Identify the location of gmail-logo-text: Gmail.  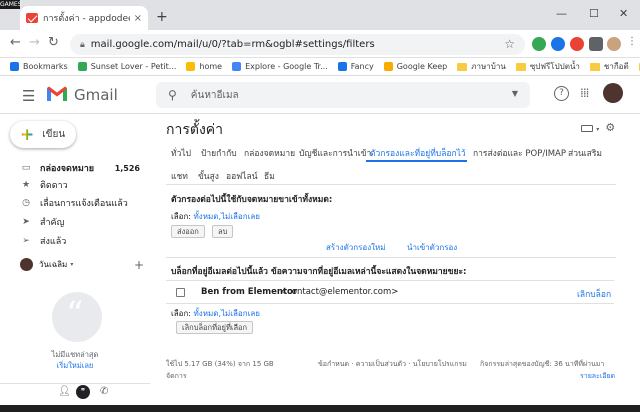
(96, 95).